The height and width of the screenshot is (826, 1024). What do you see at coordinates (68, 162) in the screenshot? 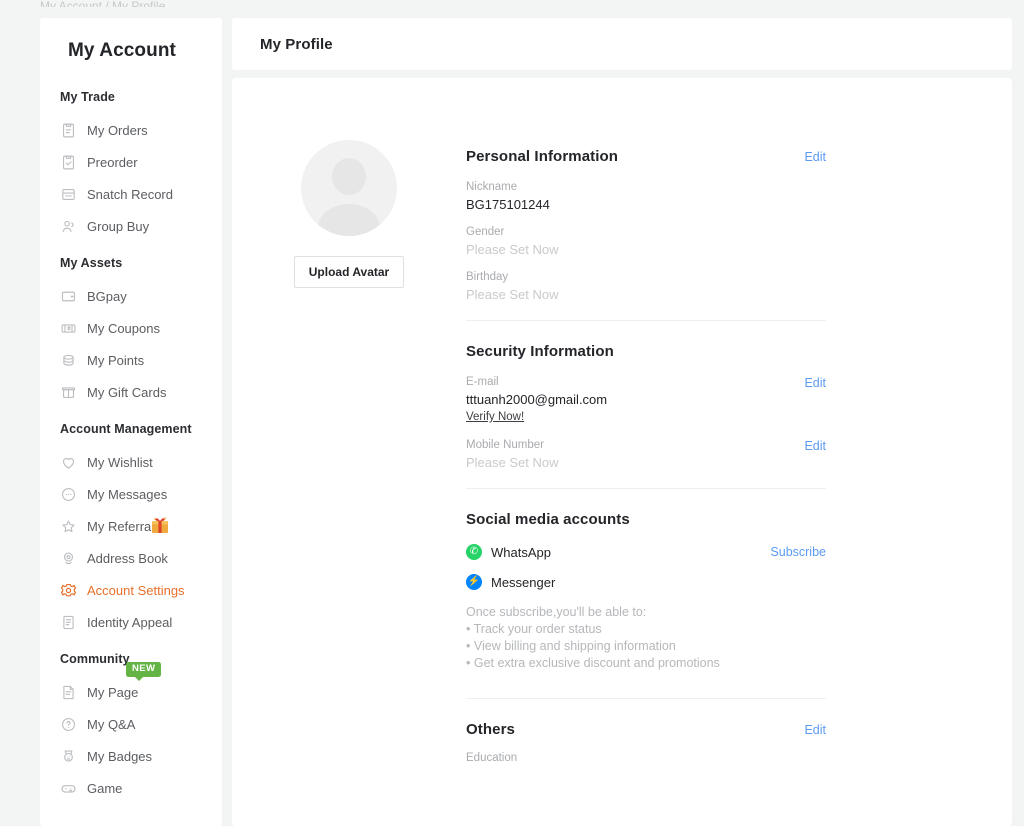
I see `clipboard-check-icon` at bounding box center [68, 162].